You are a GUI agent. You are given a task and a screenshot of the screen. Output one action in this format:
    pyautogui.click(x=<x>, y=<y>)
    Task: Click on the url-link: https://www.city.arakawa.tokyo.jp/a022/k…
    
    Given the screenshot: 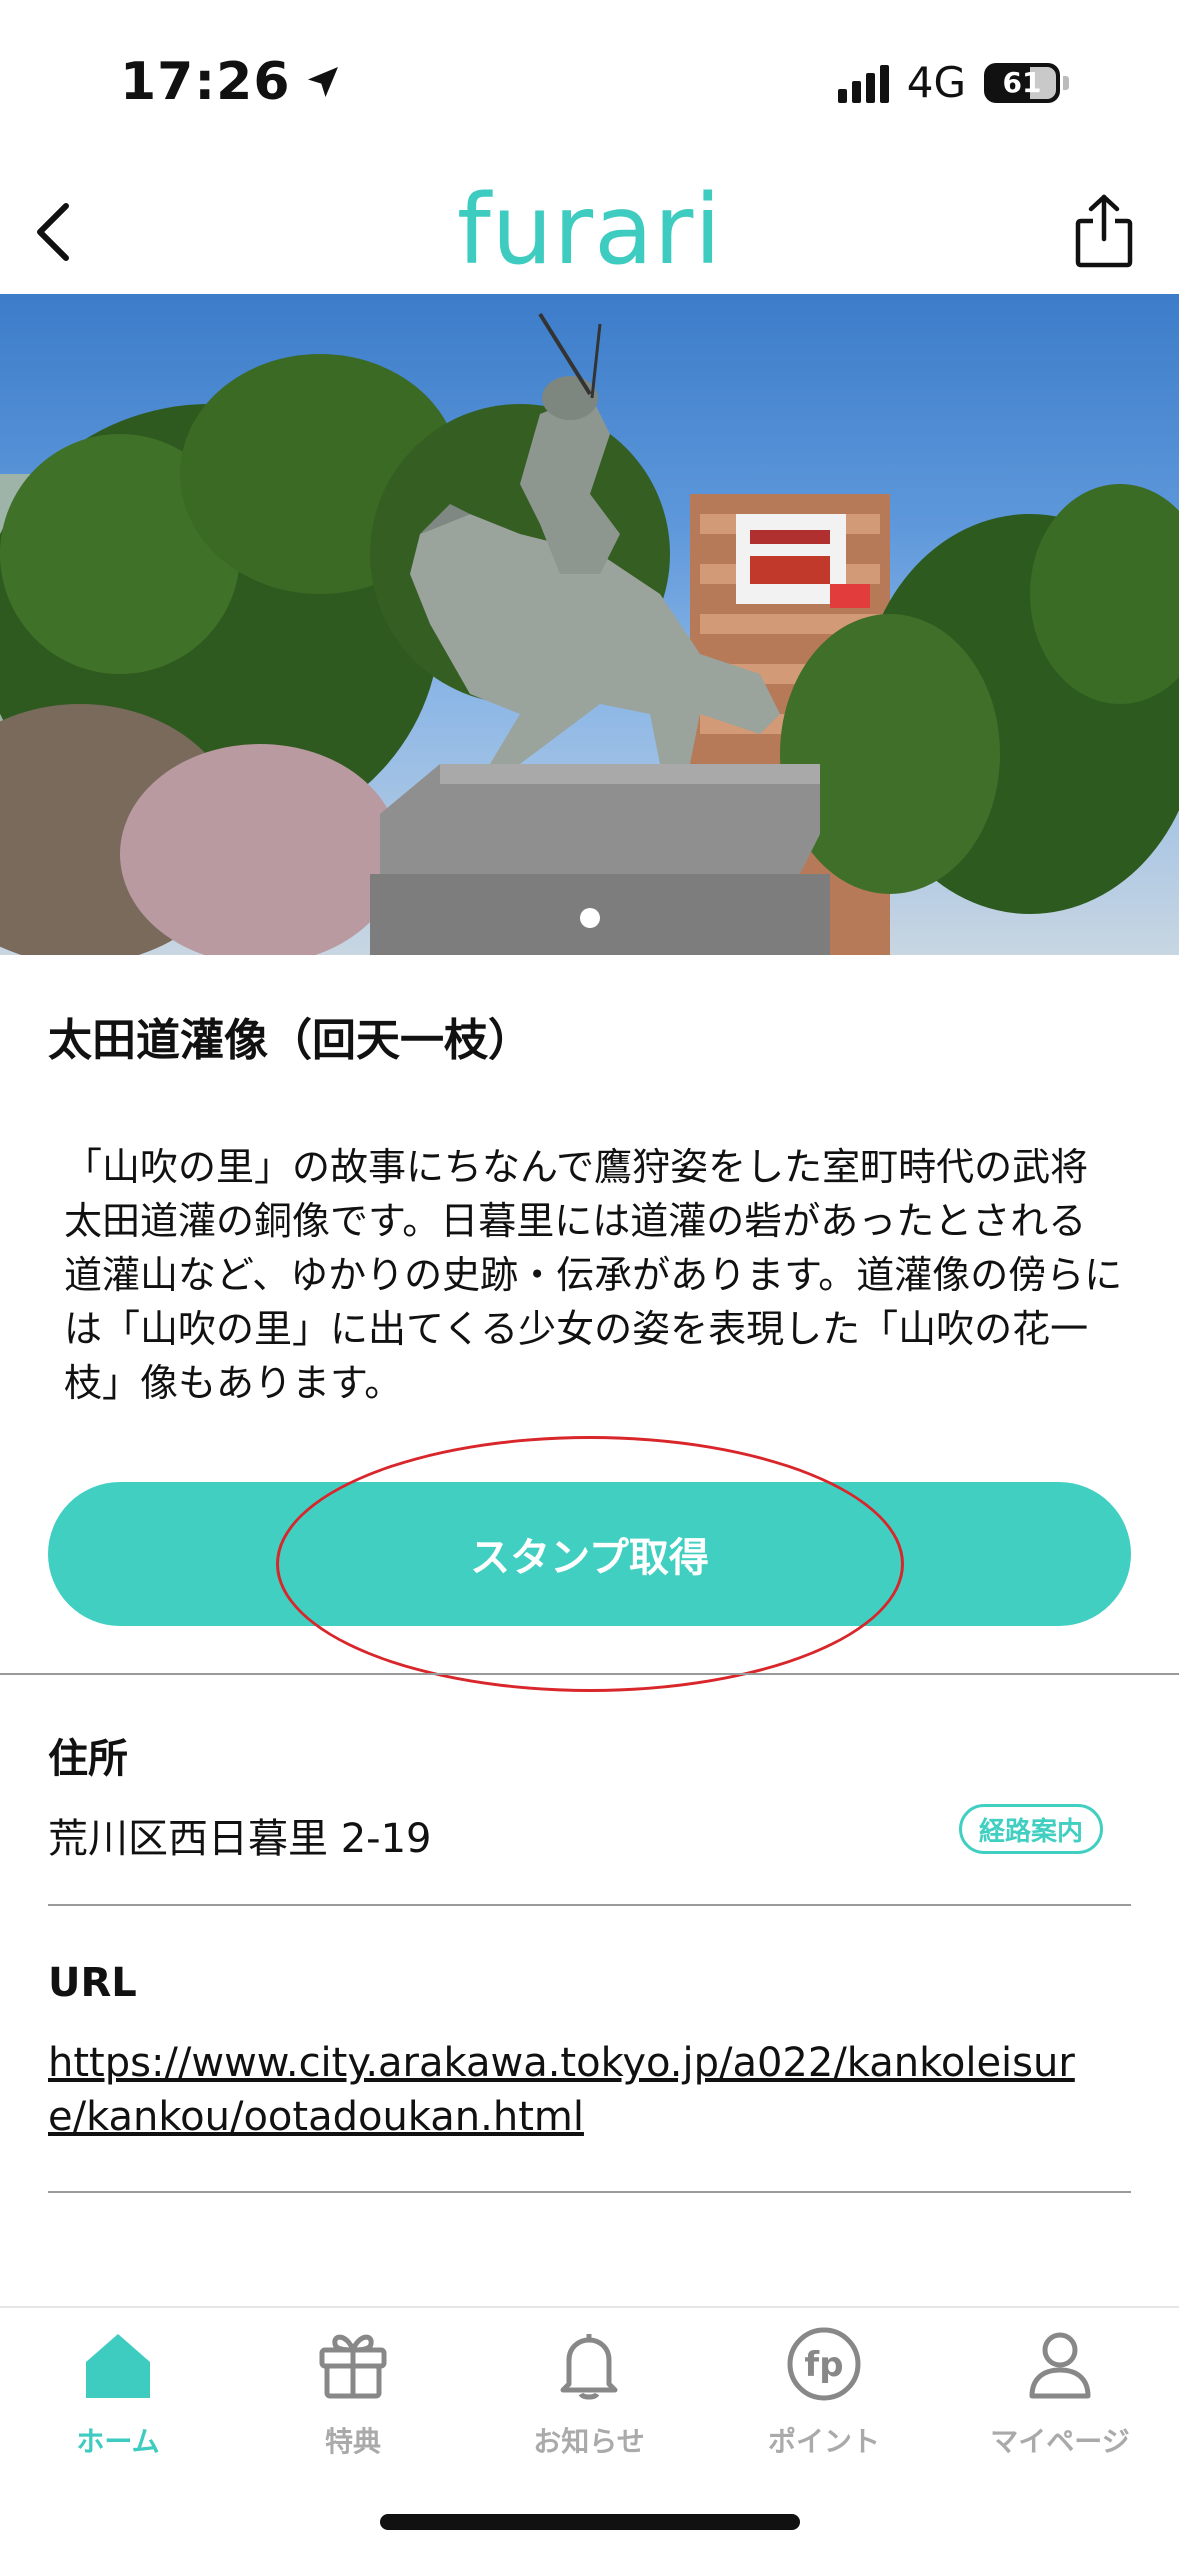 What is the action you would take?
    pyautogui.click(x=578, y=2090)
    